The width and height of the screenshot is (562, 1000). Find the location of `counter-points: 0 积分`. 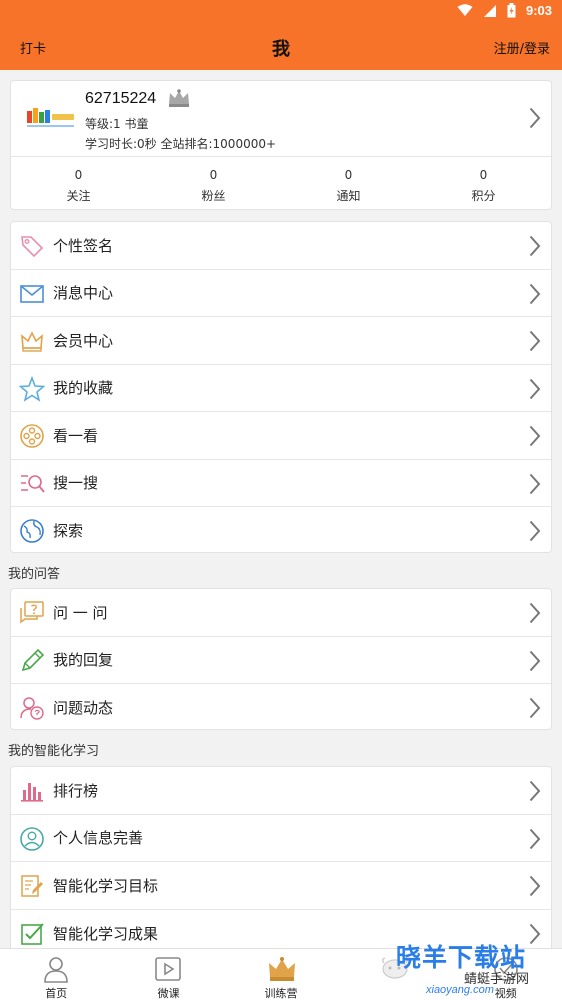

counter-points: 0 积分 is located at coordinates (483, 184).